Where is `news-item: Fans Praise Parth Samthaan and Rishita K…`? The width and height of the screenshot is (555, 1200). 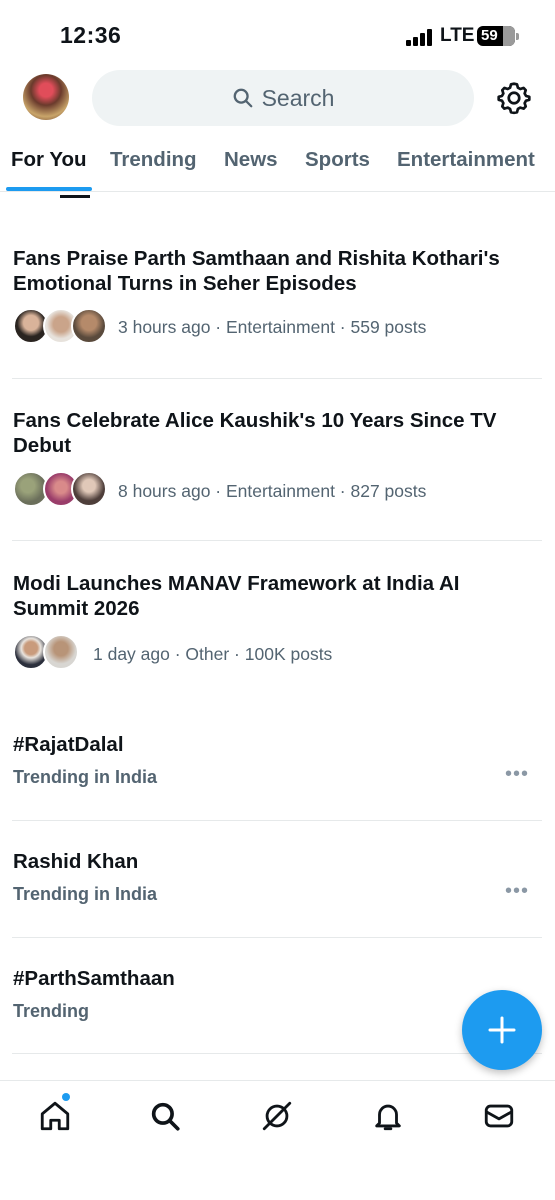
news-item: Fans Praise Parth Samthaan and Rishita K… is located at coordinates (278, 301).